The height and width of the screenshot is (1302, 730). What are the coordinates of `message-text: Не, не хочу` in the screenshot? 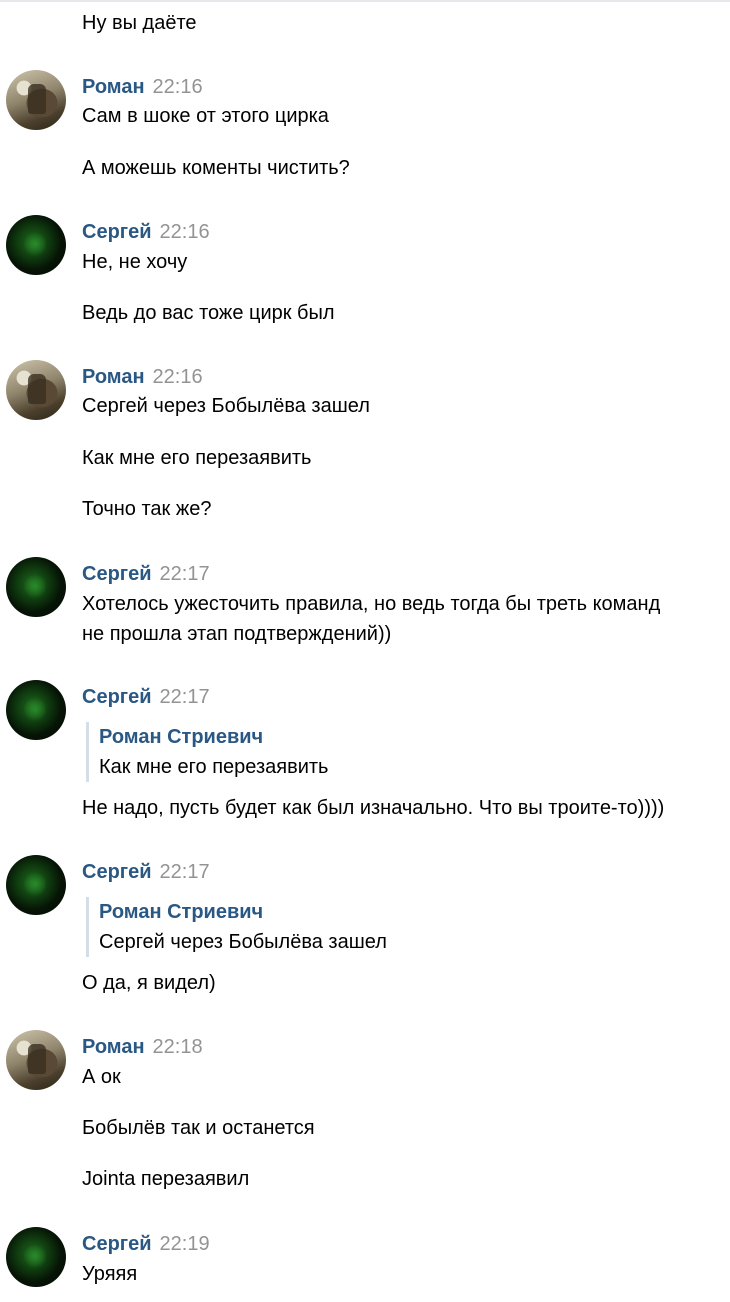 It's located at (135, 262).